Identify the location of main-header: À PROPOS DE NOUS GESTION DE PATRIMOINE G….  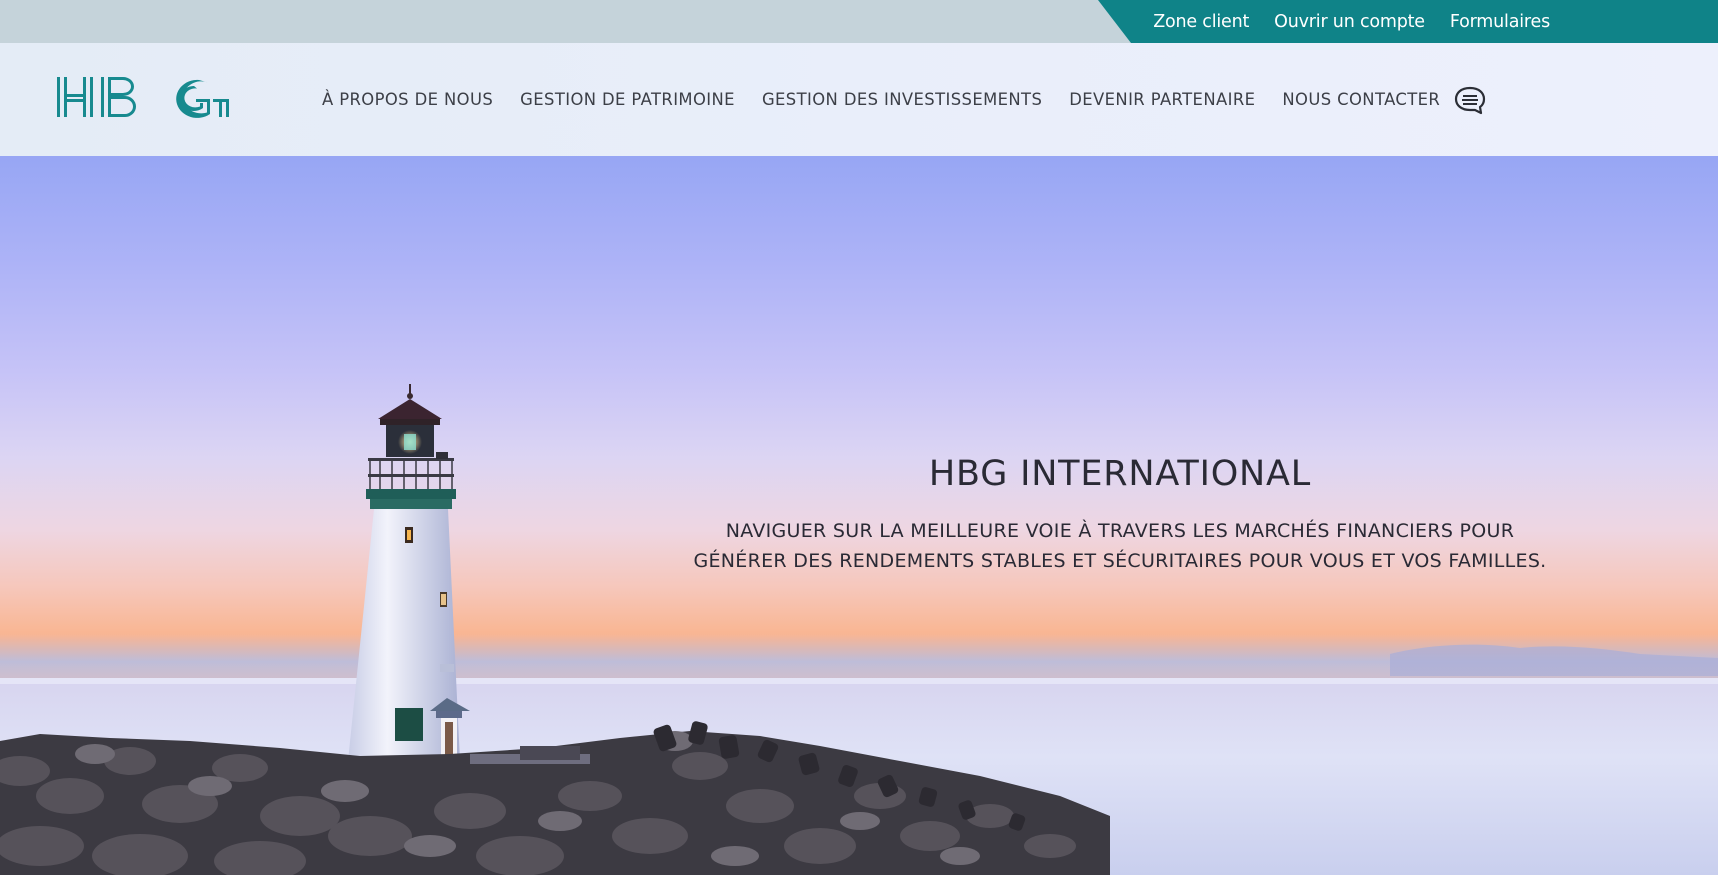
(859, 99).